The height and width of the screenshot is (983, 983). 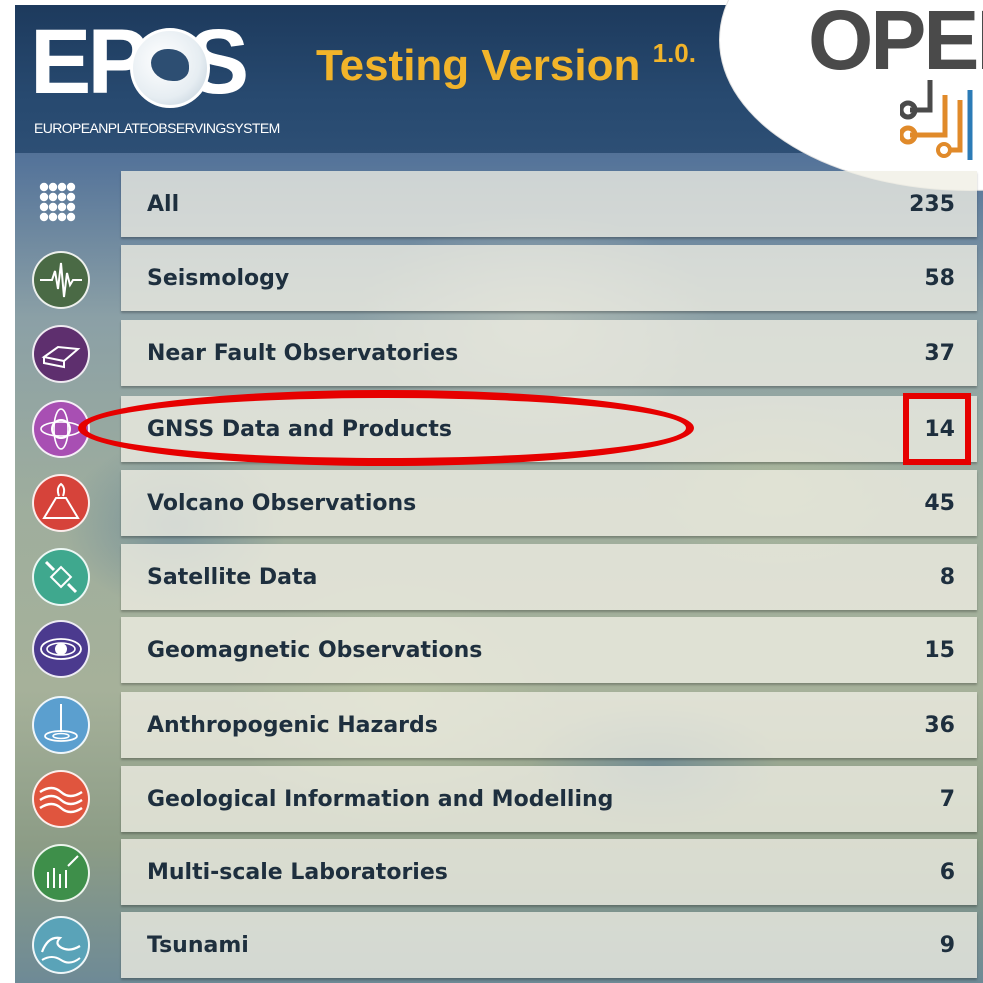 I want to click on europe-silhouette, so click(x=170, y=65).